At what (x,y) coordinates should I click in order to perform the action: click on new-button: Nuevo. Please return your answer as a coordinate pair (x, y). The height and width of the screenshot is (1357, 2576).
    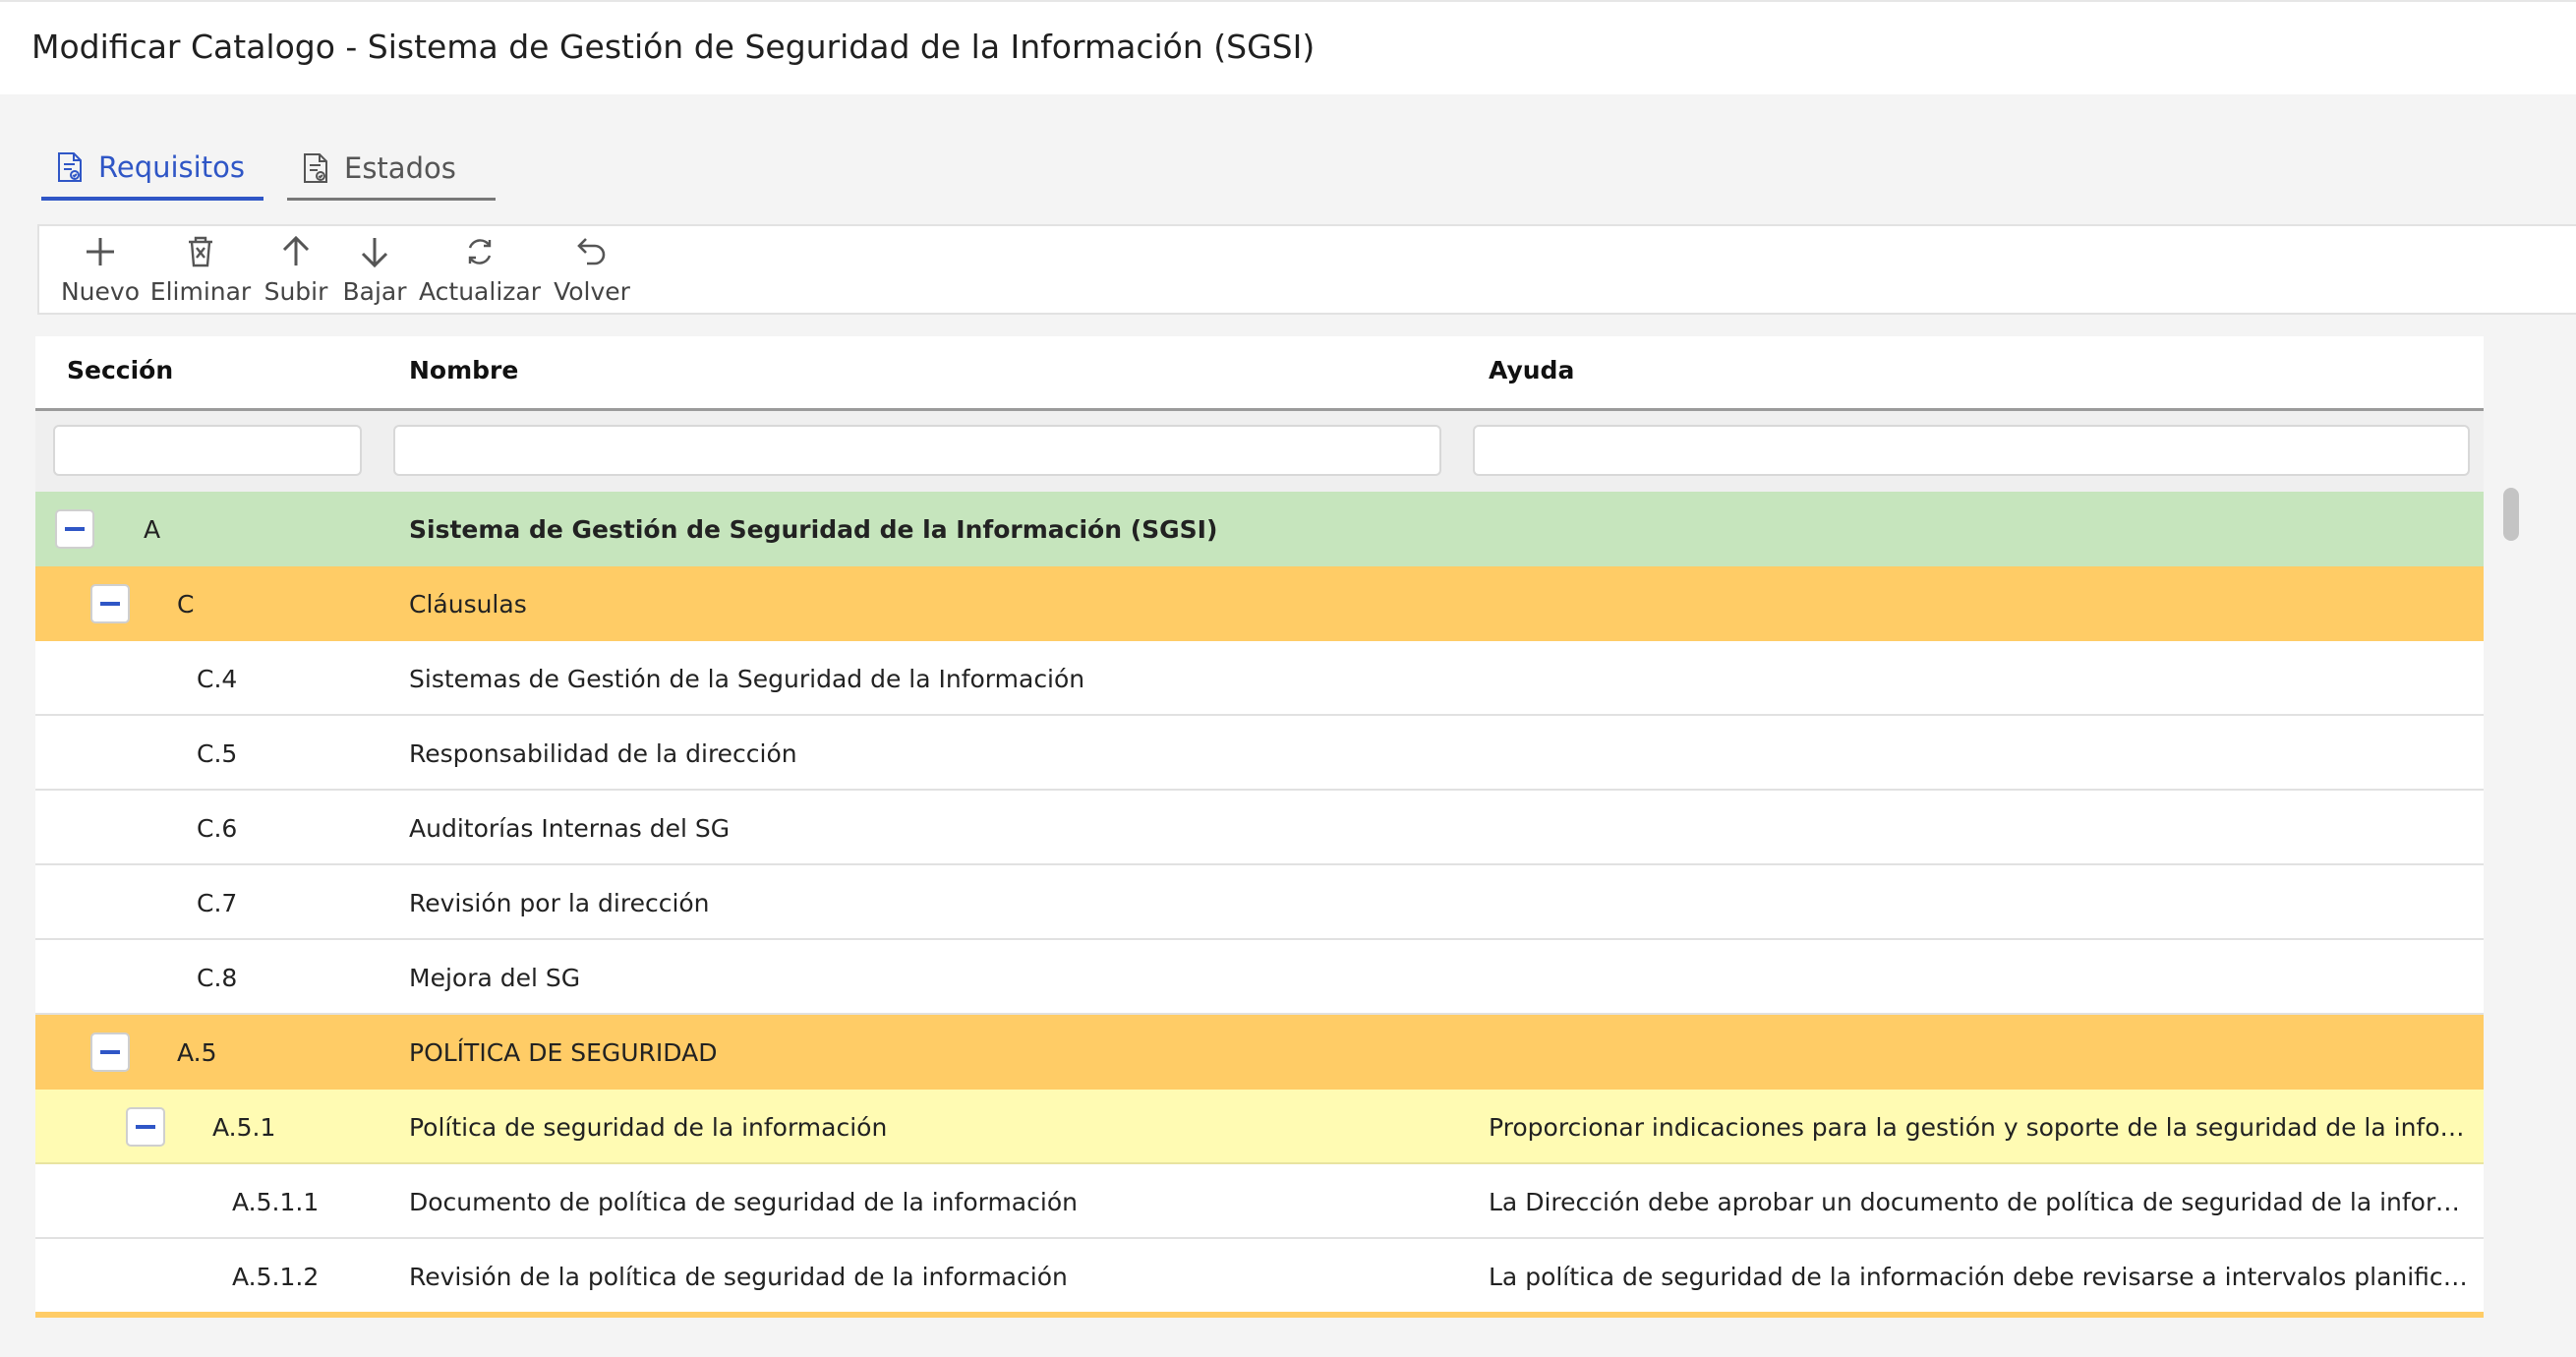
    Looking at the image, I should click on (100, 271).